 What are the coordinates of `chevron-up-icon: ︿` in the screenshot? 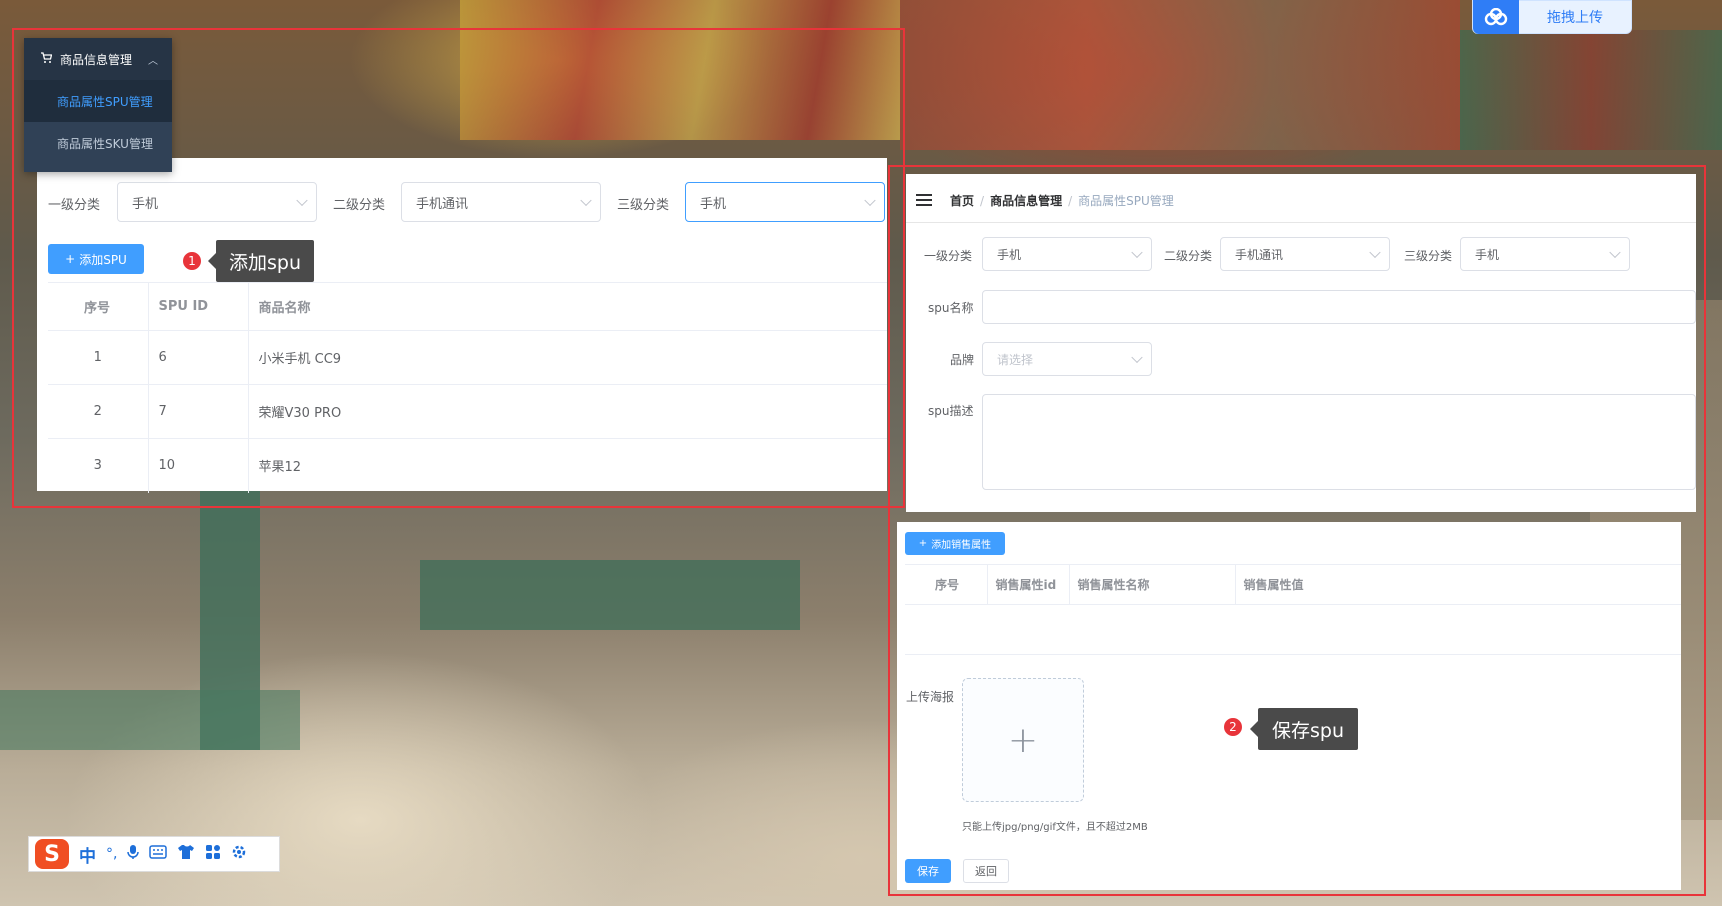 It's located at (153, 61).